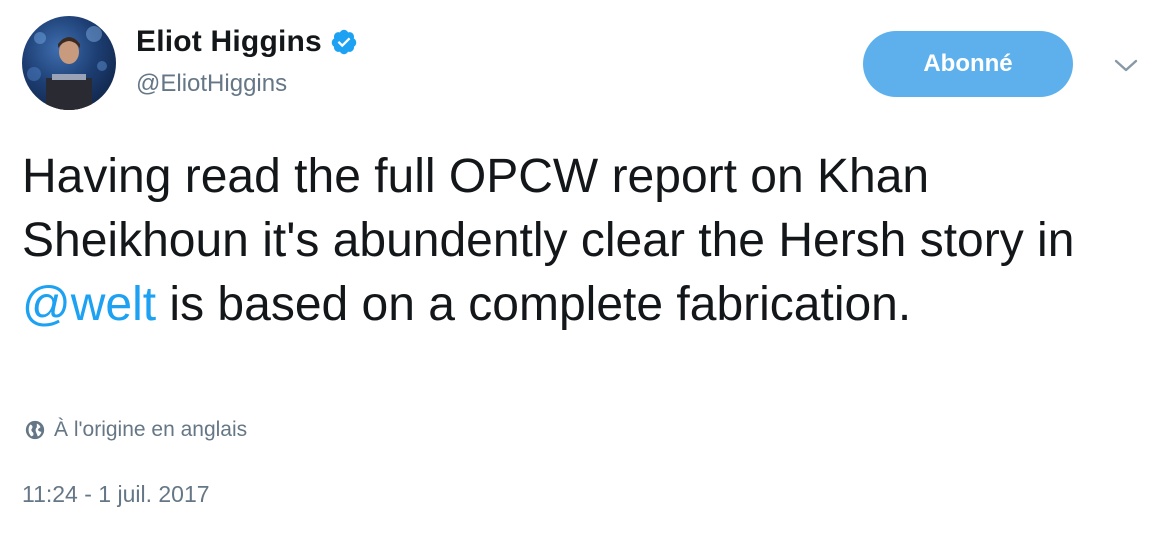 Image resolution: width=1162 pixels, height=534 pixels. What do you see at coordinates (534, 304) in the screenshot?
I see `tweet-text-after: is based on a complete fabrication.` at bounding box center [534, 304].